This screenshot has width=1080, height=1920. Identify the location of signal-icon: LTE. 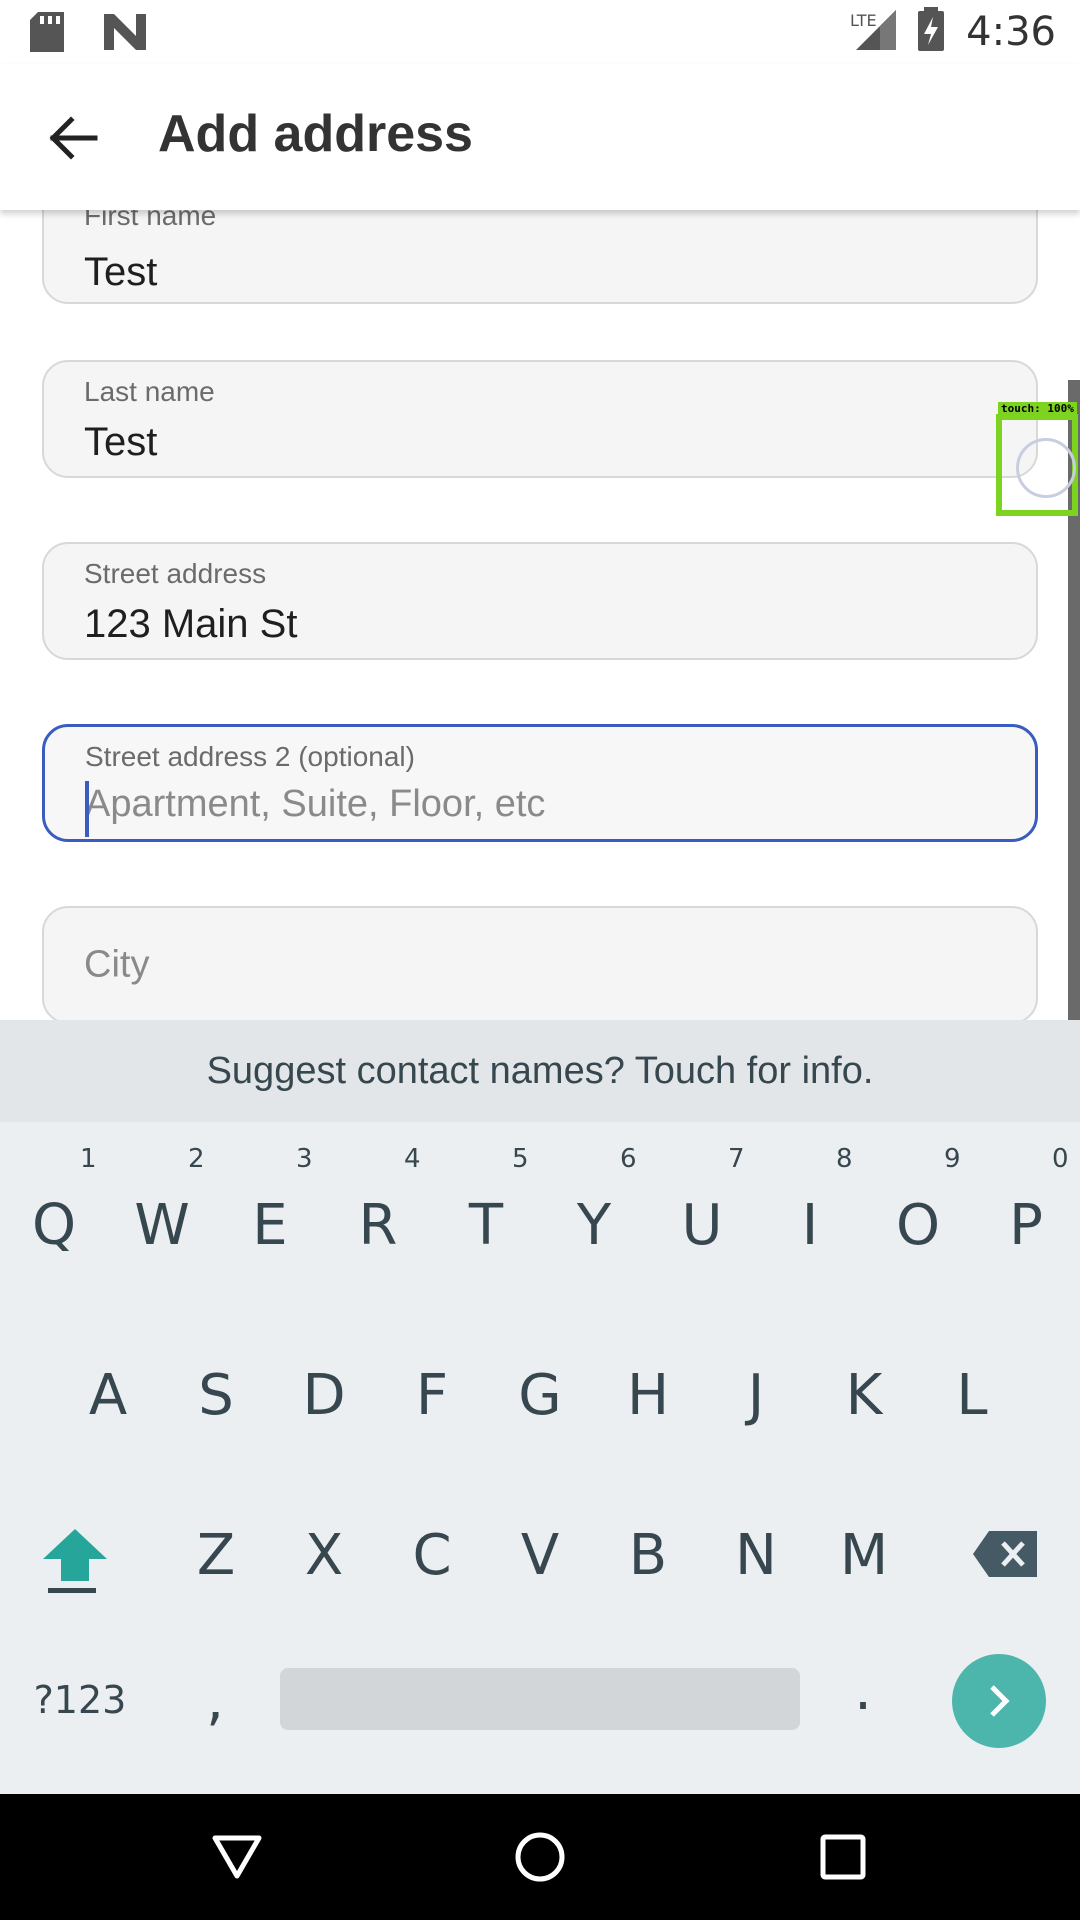
(873, 31).